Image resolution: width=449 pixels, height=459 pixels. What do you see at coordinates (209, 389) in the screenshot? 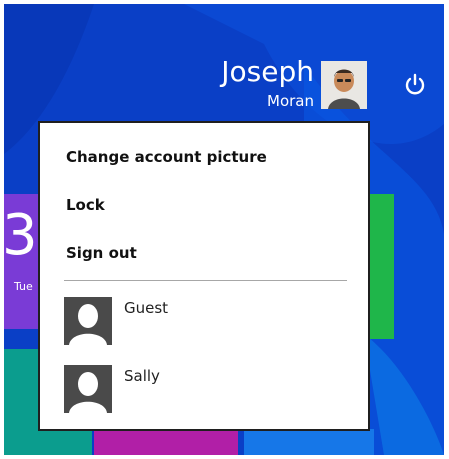
I see `account-sally: Sally` at bounding box center [209, 389].